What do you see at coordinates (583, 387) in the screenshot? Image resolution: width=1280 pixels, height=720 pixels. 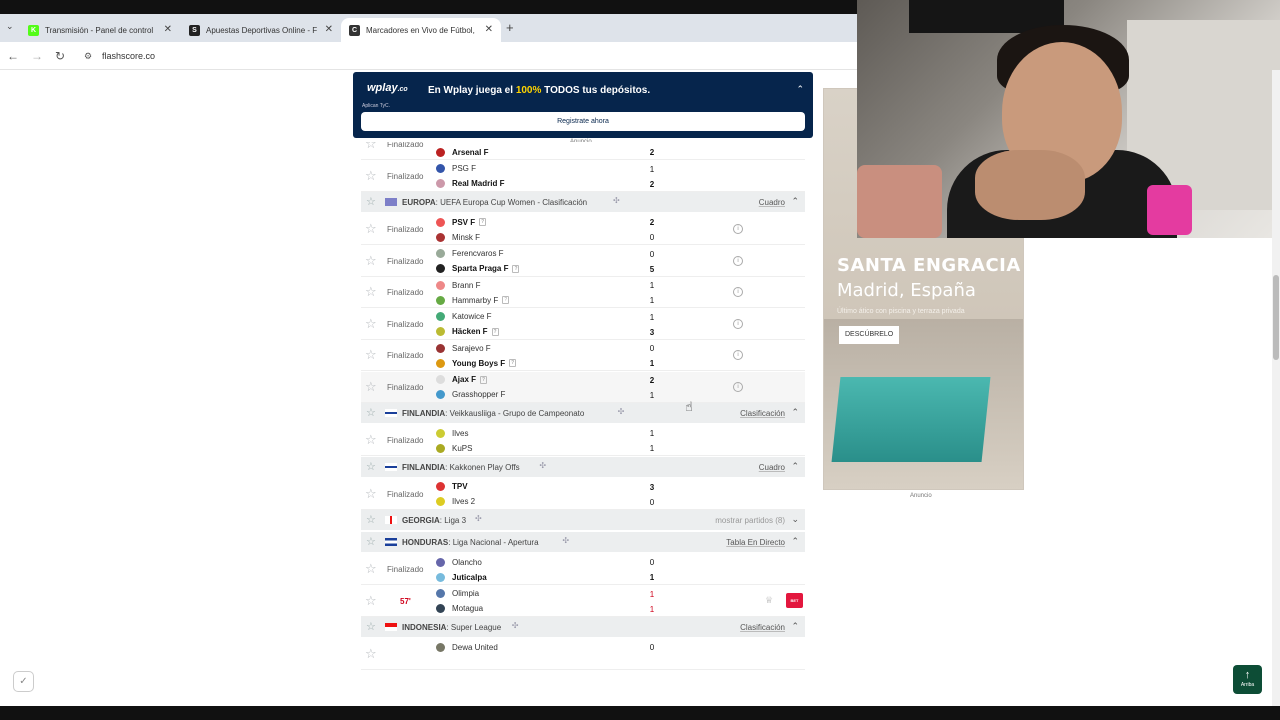 I see `match-row: ☆ Finalizado Ajax F? Grasshopper F 2 1 i` at bounding box center [583, 387].